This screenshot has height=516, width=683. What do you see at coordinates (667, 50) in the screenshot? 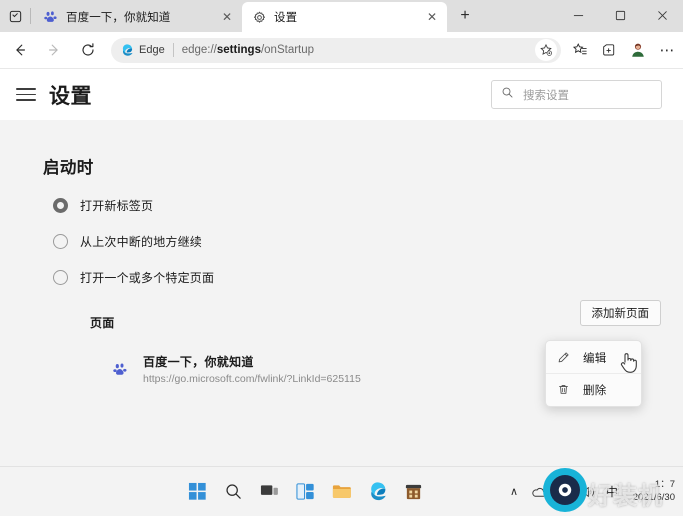
I see `browser-more-button: ⋯` at bounding box center [667, 50].